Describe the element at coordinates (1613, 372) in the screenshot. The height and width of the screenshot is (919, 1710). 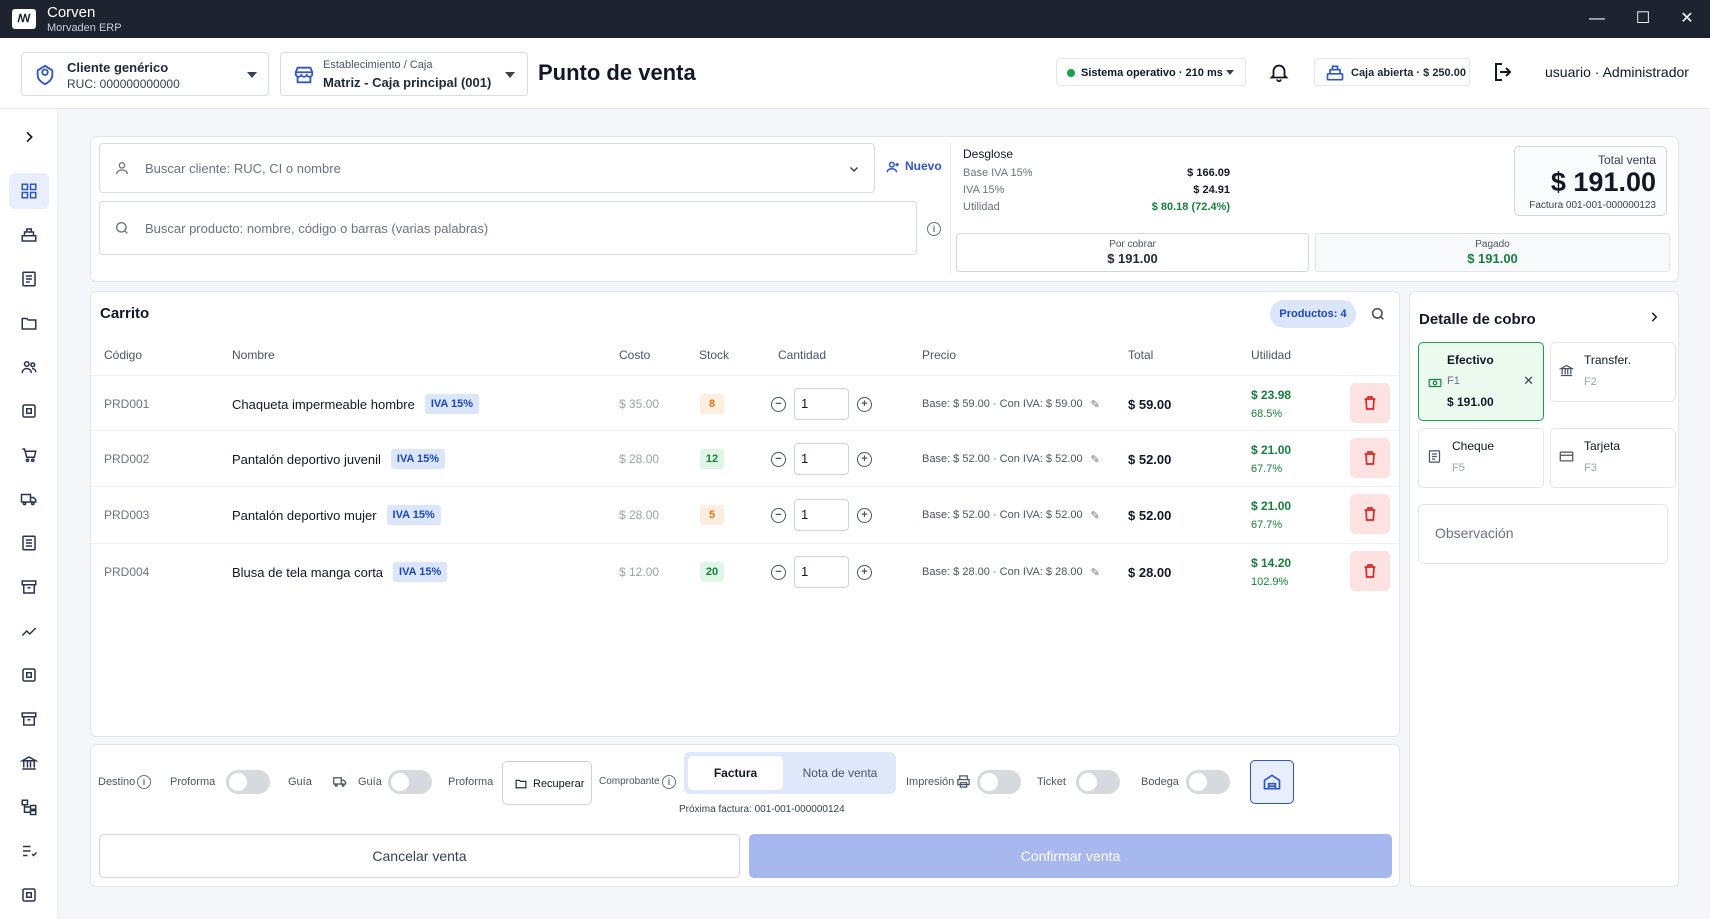
I see `payment-method-transfer: Transfer. F2` at that location.